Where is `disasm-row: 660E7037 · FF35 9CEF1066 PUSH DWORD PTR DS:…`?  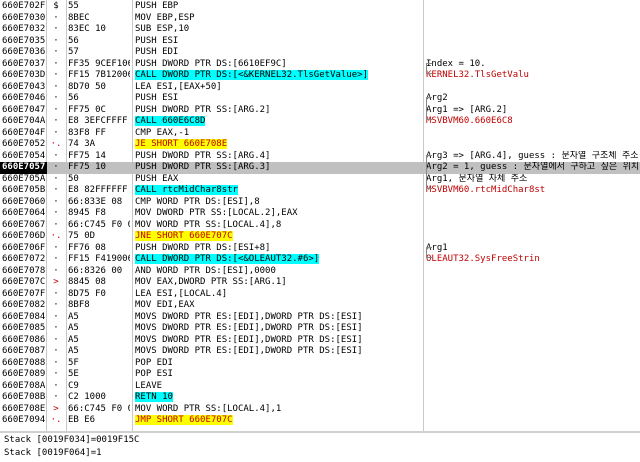
disasm-row: 660E7037 · FF35 9CEF1066 PUSH DWORD PTR DS:… is located at coordinates (320, 65).